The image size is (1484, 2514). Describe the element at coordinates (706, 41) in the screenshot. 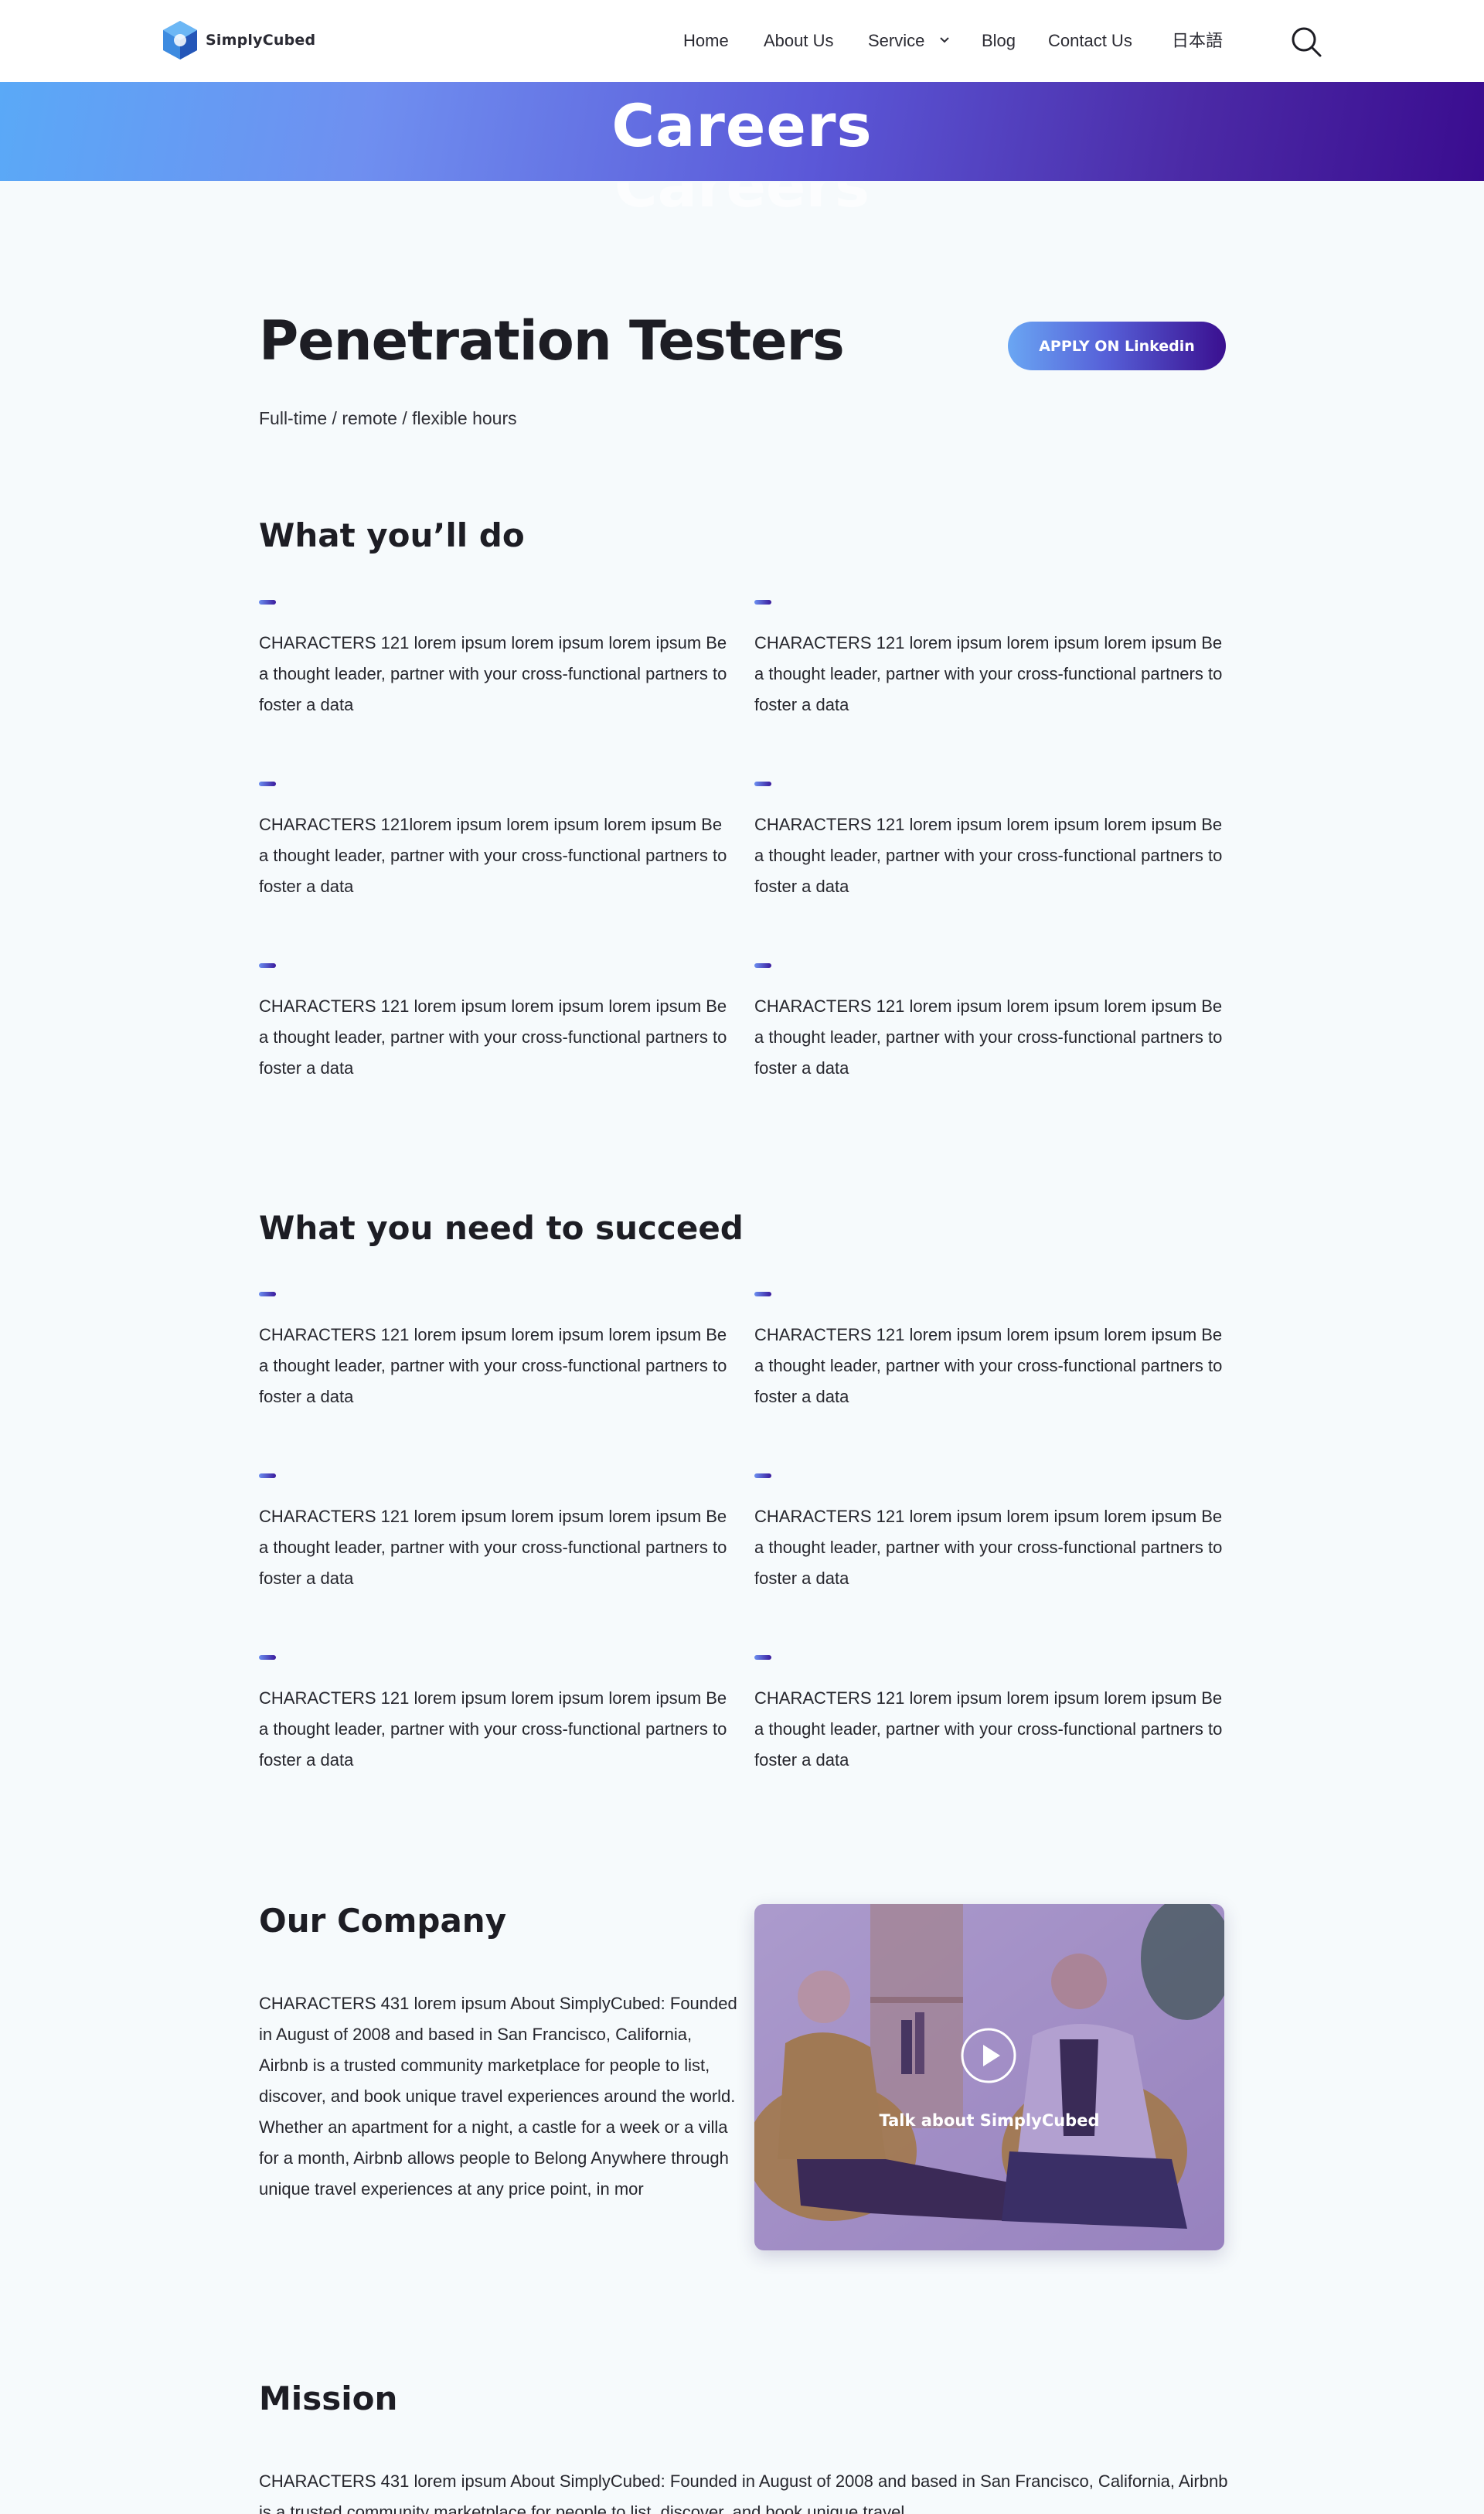

I see `nav-home: Home` at that location.